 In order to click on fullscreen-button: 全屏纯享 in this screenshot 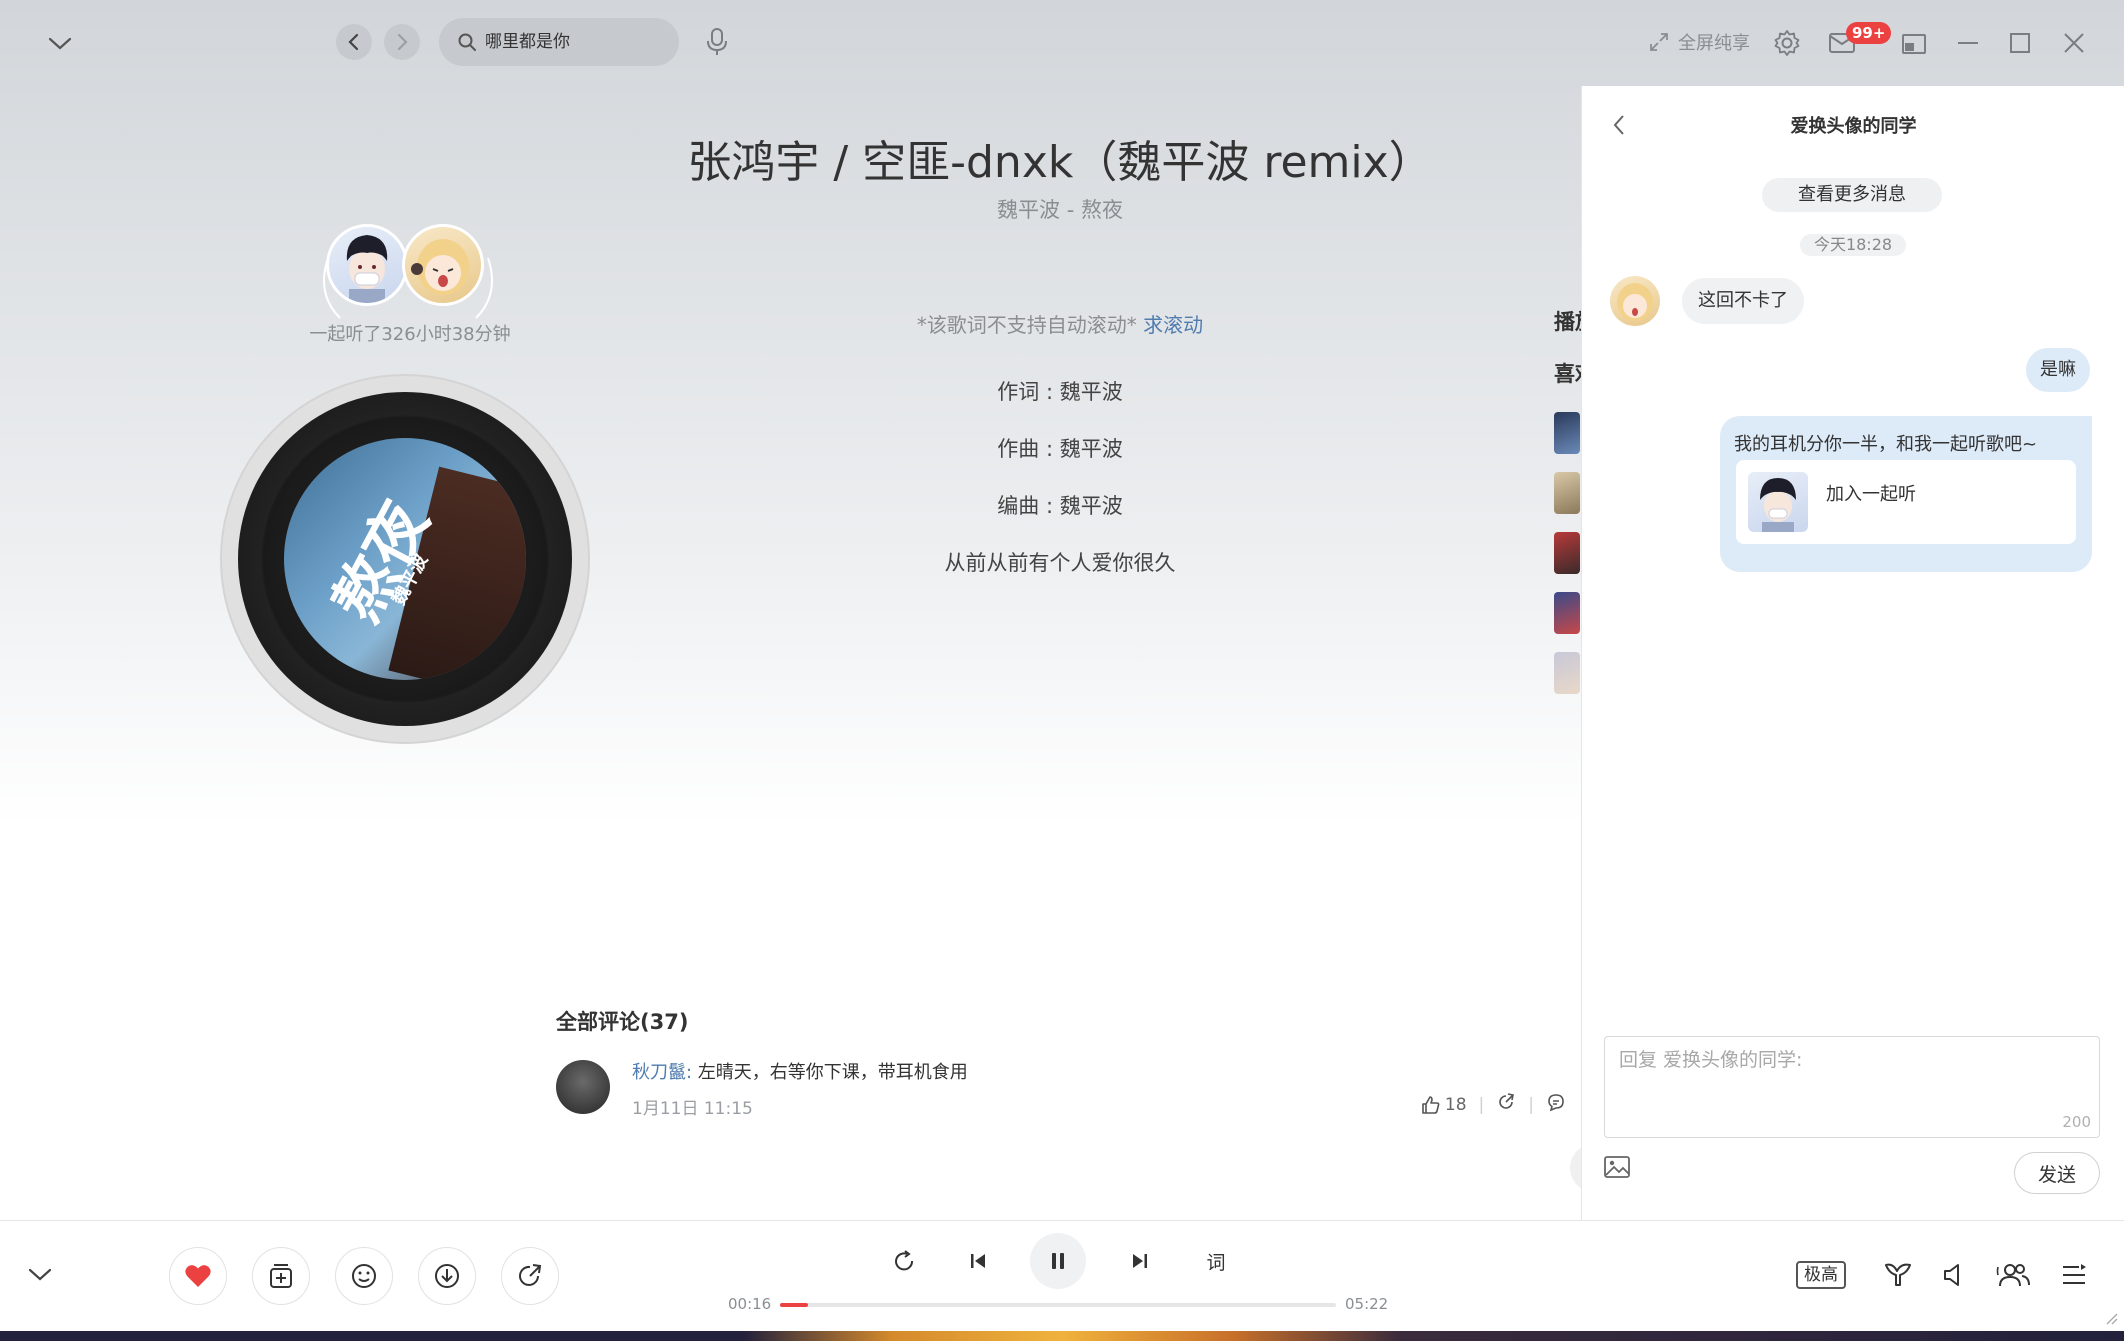, I will do `click(1699, 42)`.